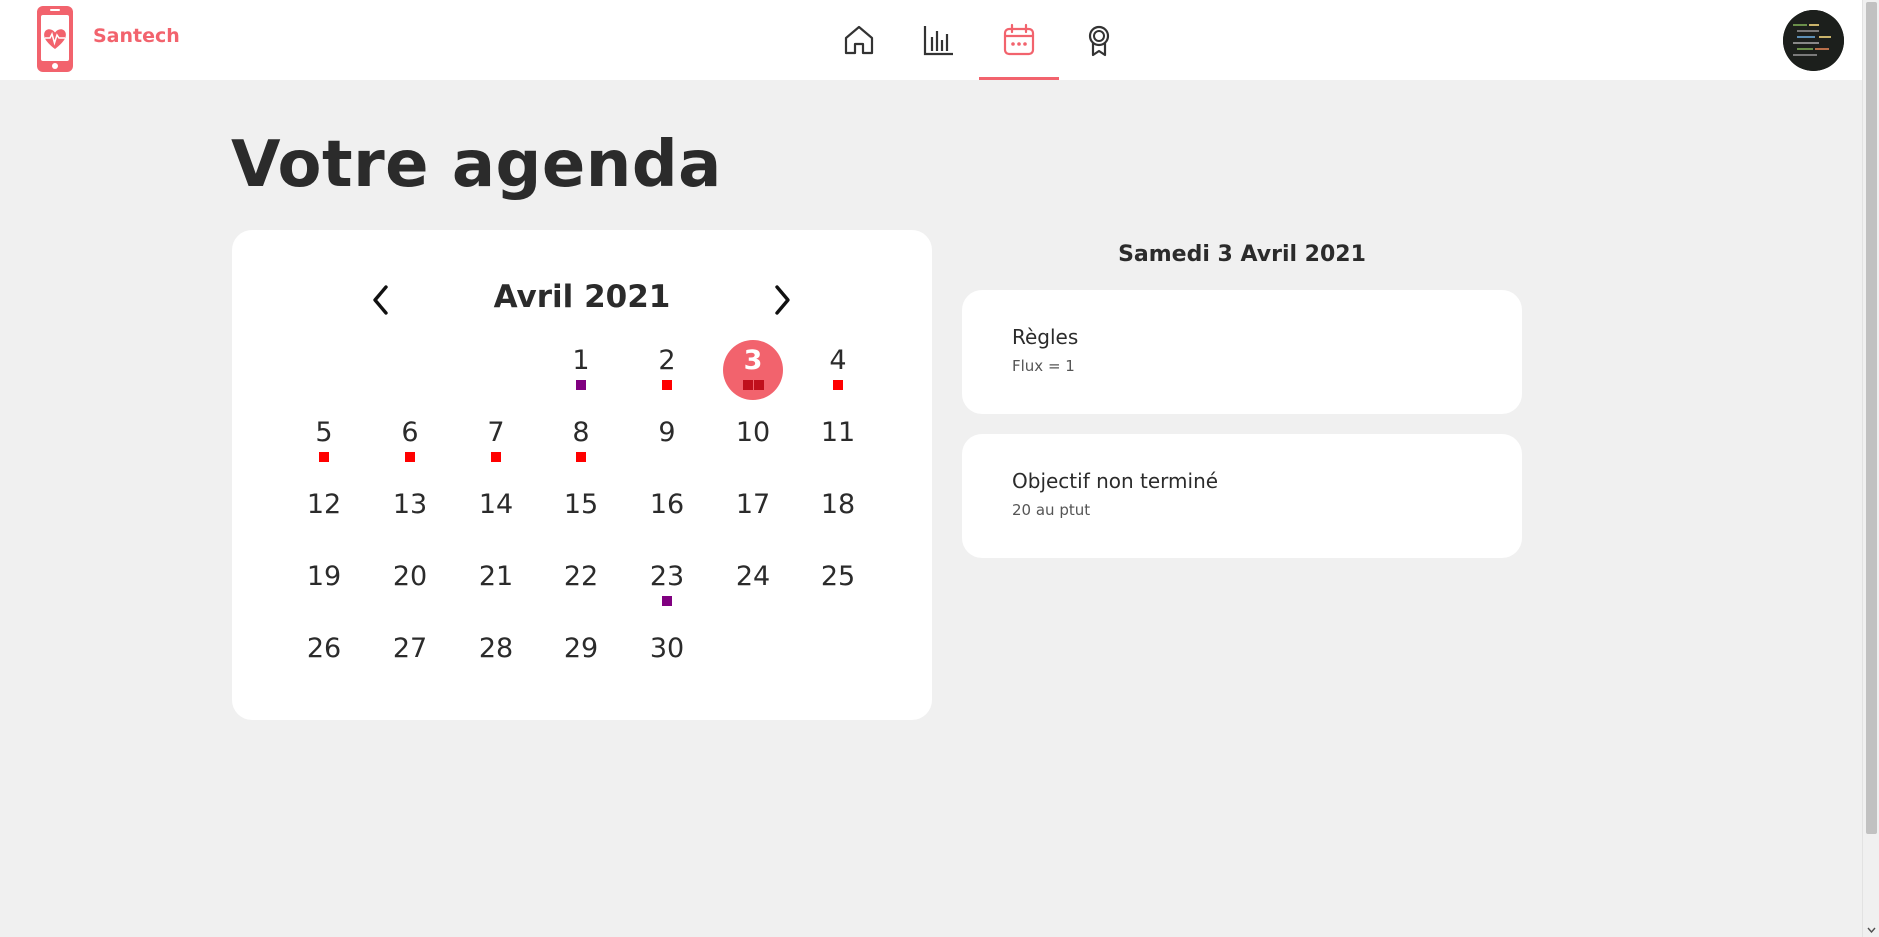 The height and width of the screenshot is (937, 1879). Describe the element at coordinates (1242, 254) in the screenshot. I see `selected-date-label: Samedi 3 Avril 2021` at that location.